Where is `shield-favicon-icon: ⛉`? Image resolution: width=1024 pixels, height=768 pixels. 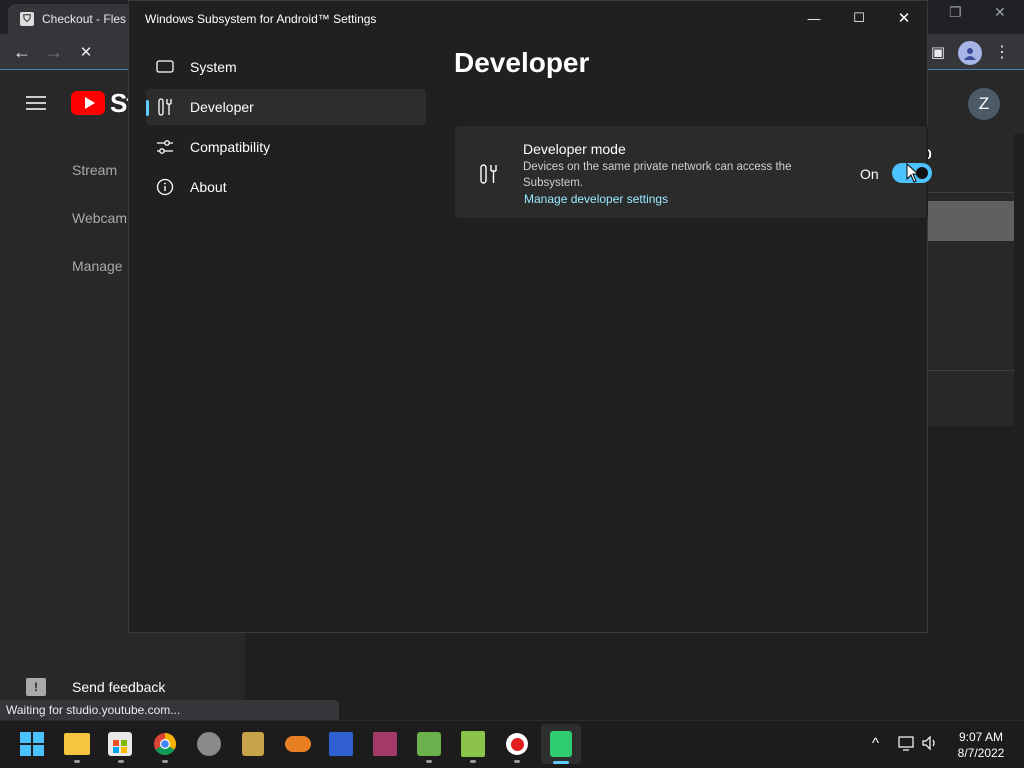
shield-favicon-icon: ⛉ is located at coordinates (27, 19).